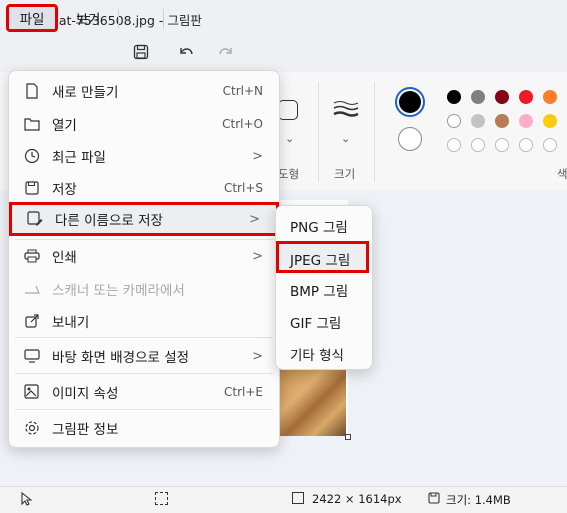 This screenshot has height=513, width=567. What do you see at coordinates (242, 124) in the screenshot?
I see `menu-item-shortcut: Ctrl+O` at bounding box center [242, 124].